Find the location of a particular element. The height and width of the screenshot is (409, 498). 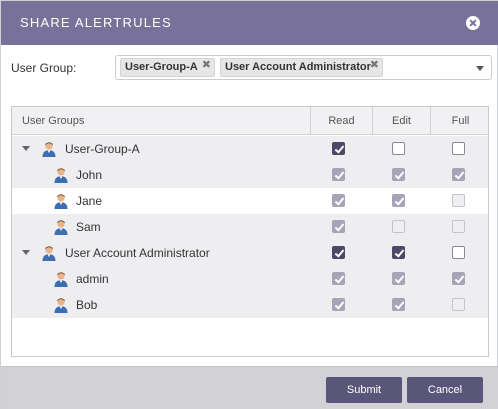

close-icon is located at coordinates (473, 23).